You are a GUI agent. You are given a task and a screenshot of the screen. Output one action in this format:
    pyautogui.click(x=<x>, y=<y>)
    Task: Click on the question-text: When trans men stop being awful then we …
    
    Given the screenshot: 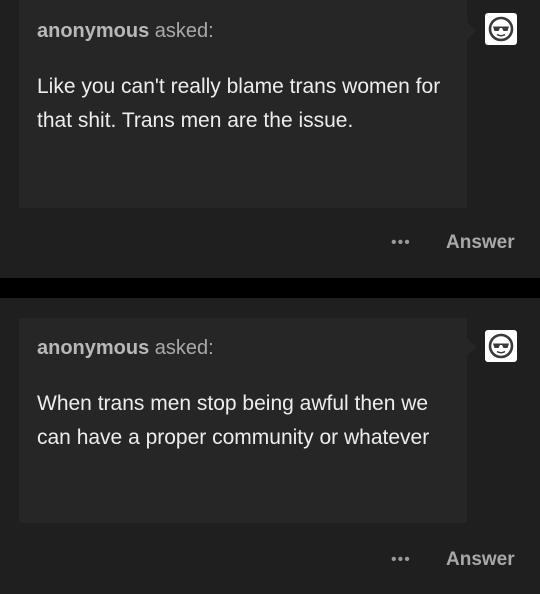 What is the action you would take?
    pyautogui.click(x=233, y=420)
    